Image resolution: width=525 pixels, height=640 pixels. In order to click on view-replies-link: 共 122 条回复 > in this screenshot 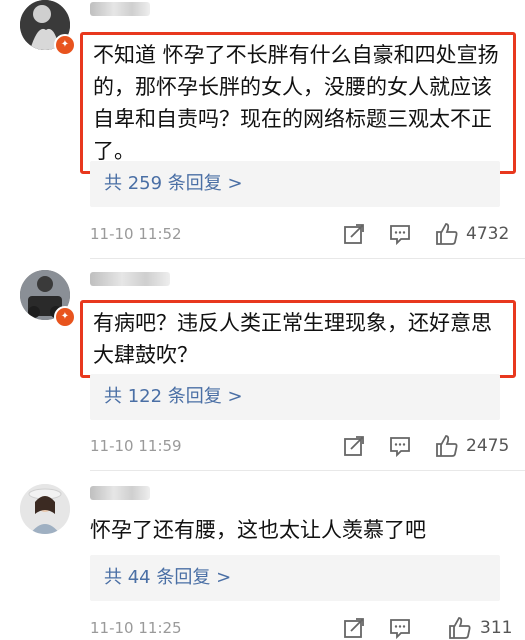, I will do `click(173, 397)`.